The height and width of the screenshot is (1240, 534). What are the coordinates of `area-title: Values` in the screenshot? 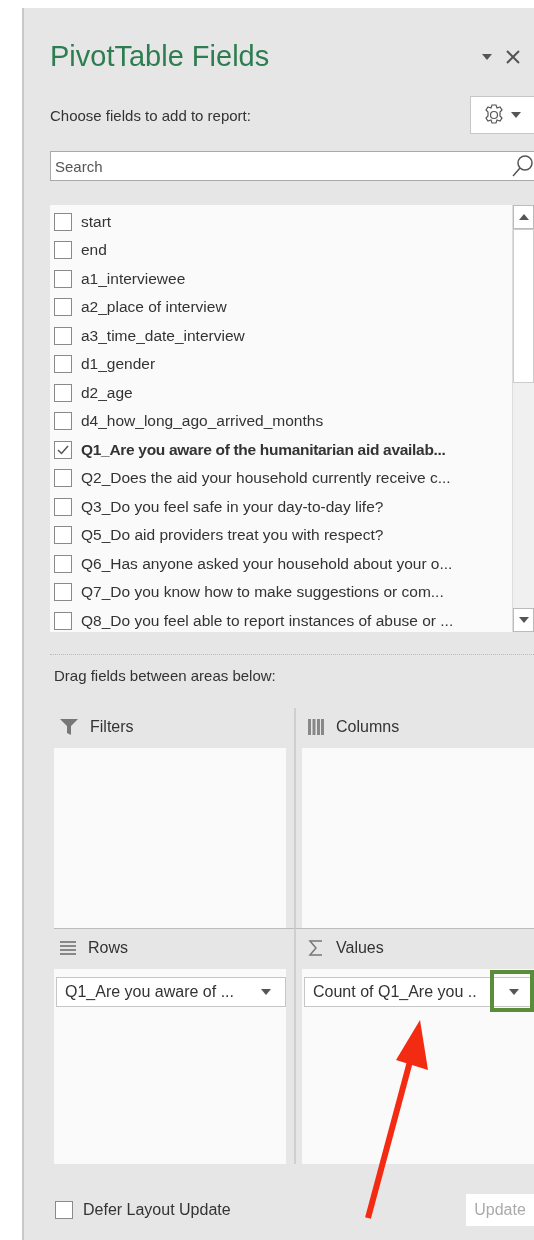 It's located at (360, 948).